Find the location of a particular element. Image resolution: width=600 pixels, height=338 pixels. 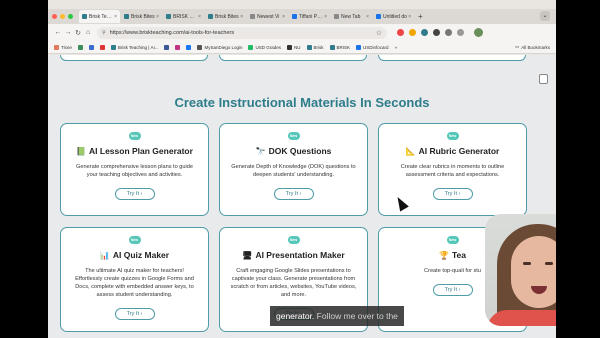

card-title: 📐 AI Rubric Generator is located at coordinates (452, 151).